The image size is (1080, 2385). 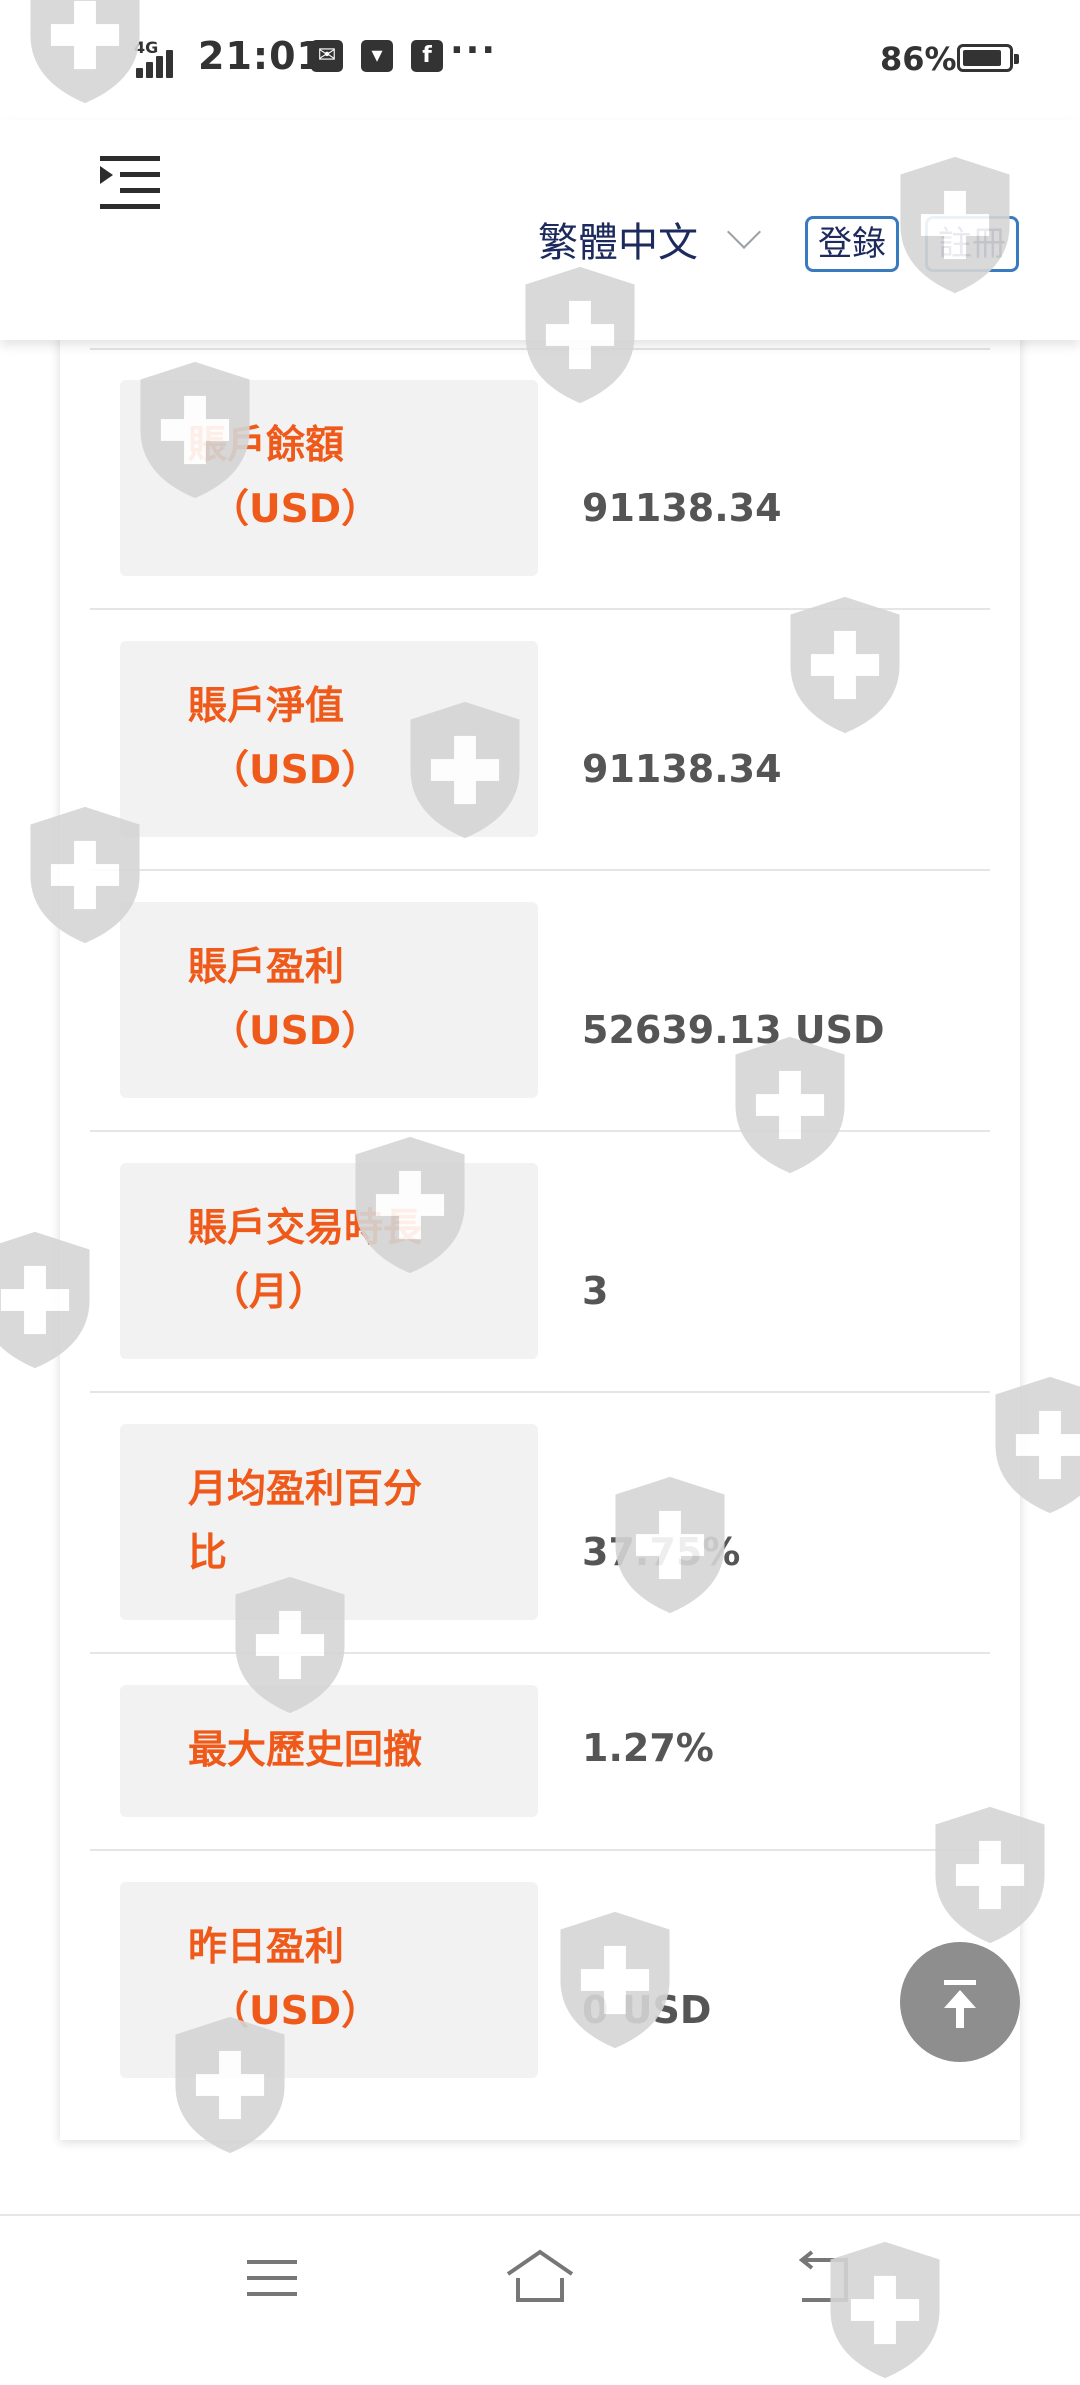 I want to click on facebook-icon: f, so click(x=427, y=56).